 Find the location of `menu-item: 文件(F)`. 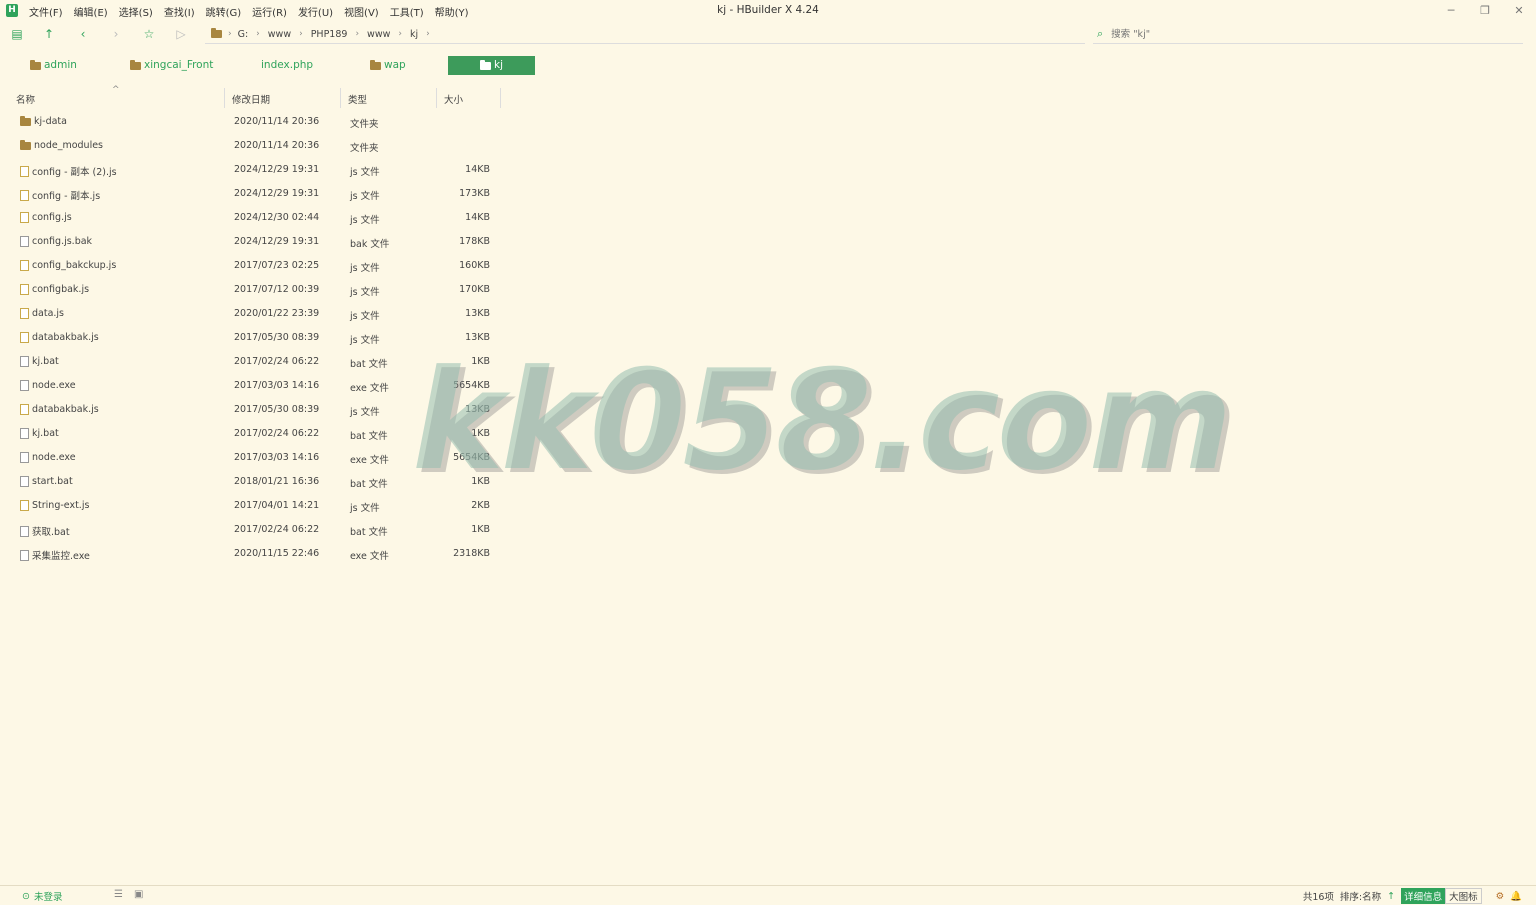

menu-item: 文件(F) is located at coordinates (46, 11).